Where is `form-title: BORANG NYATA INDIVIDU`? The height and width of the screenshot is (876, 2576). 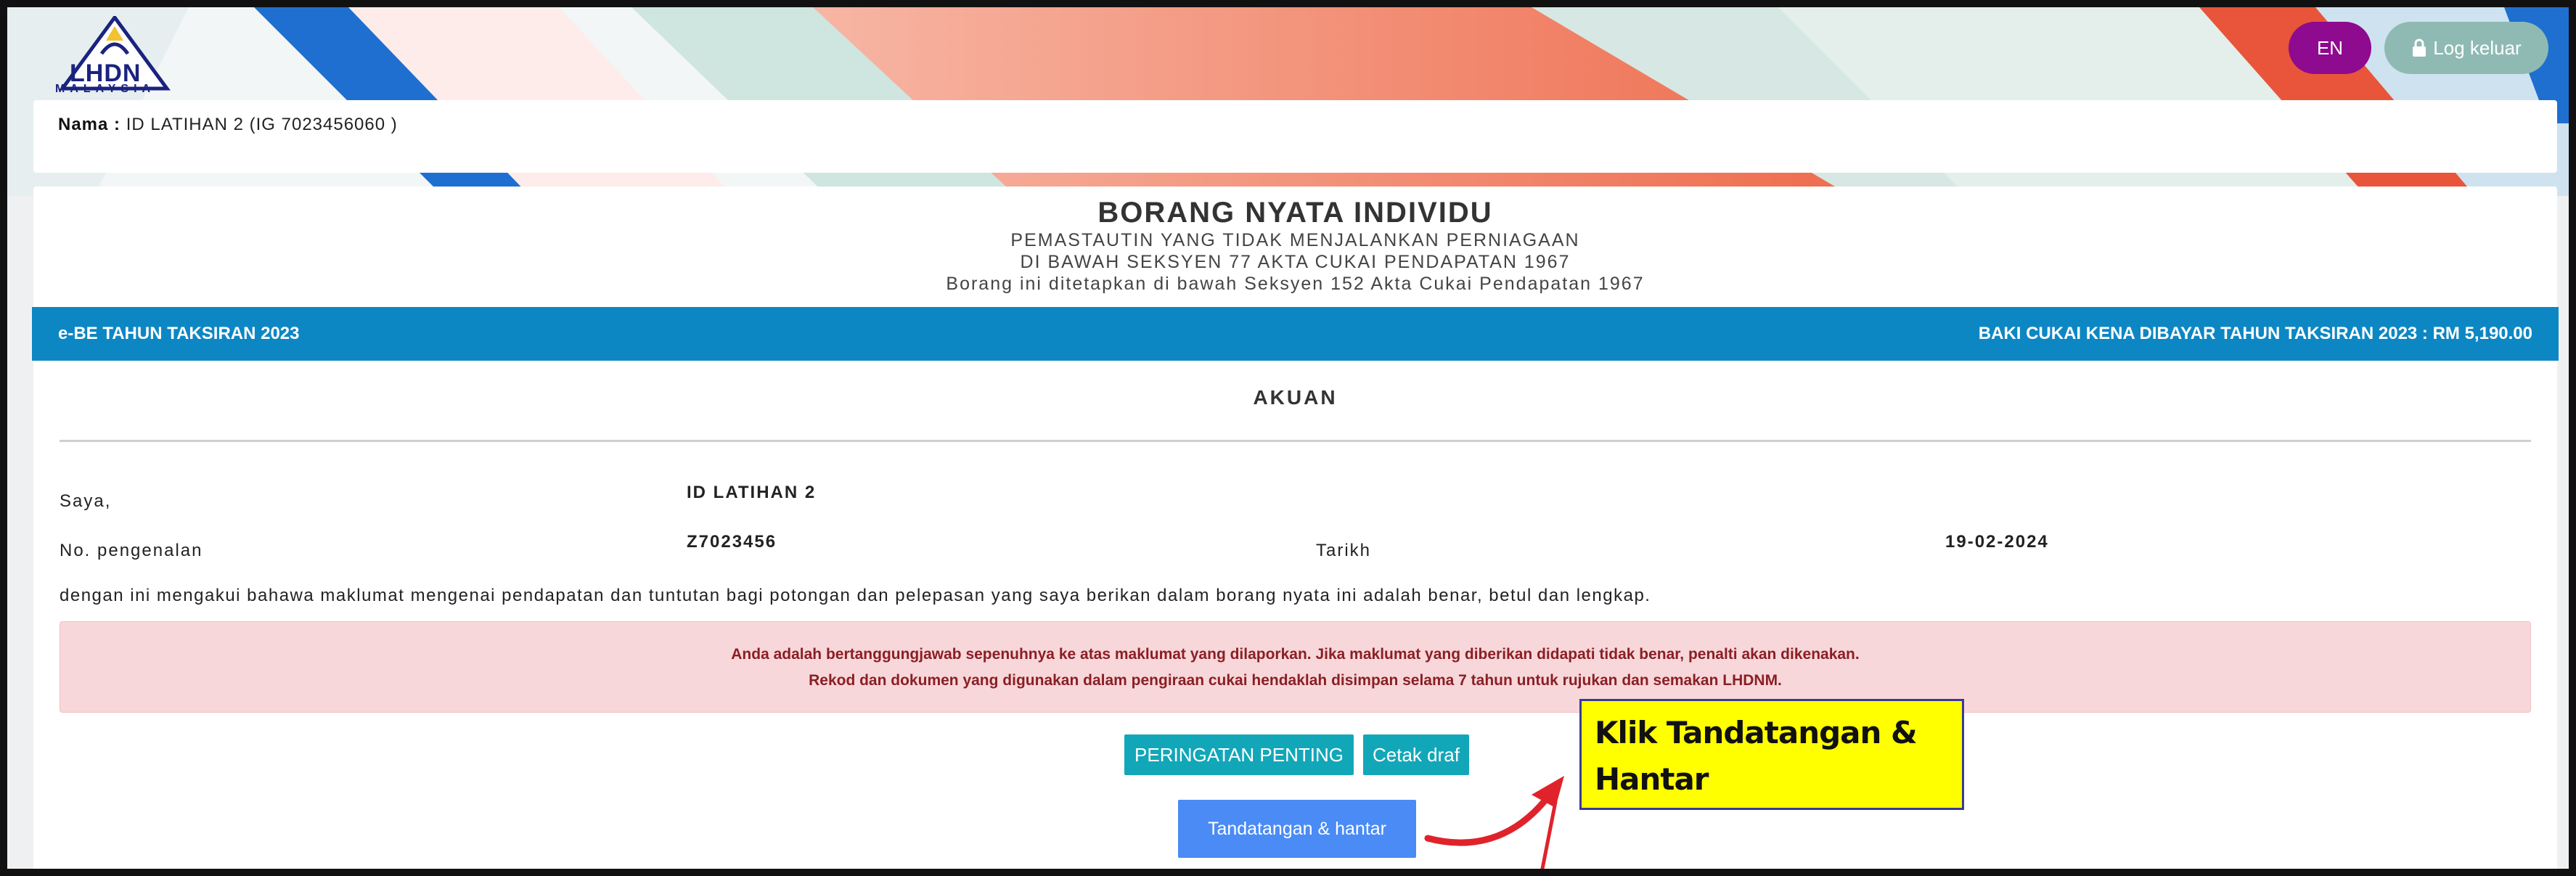
form-title: BORANG NYATA INDIVIDU is located at coordinates (1295, 213).